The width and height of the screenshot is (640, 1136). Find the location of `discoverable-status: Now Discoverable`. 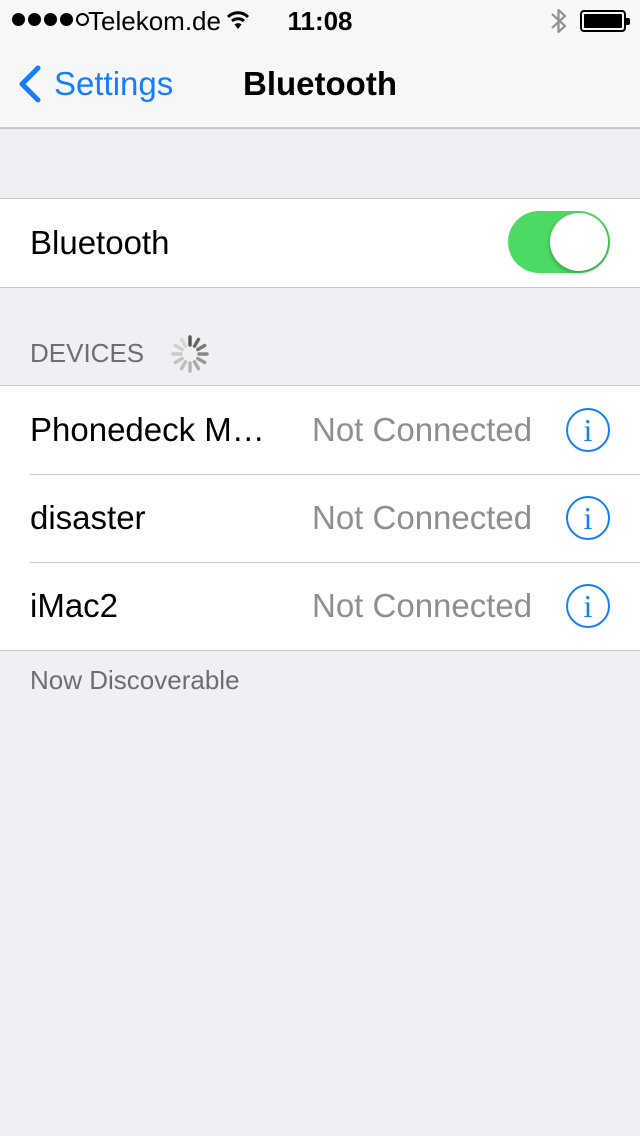

discoverable-status: Now Discoverable is located at coordinates (135, 680).